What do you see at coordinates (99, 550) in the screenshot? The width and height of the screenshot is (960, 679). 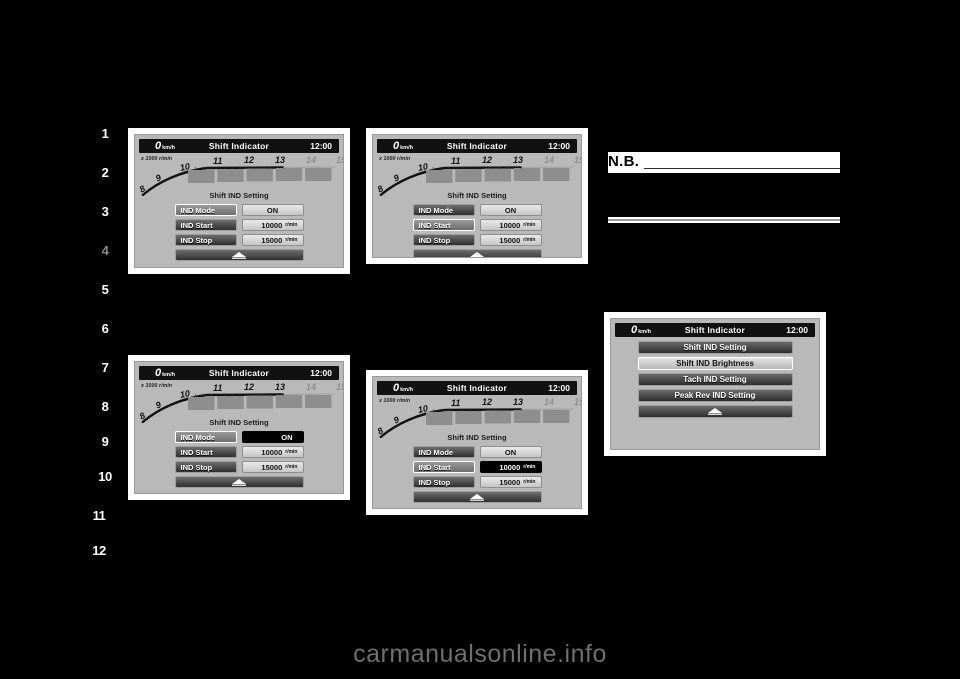 I see `page-tab-12: 12` at bounding box center [99, 550].